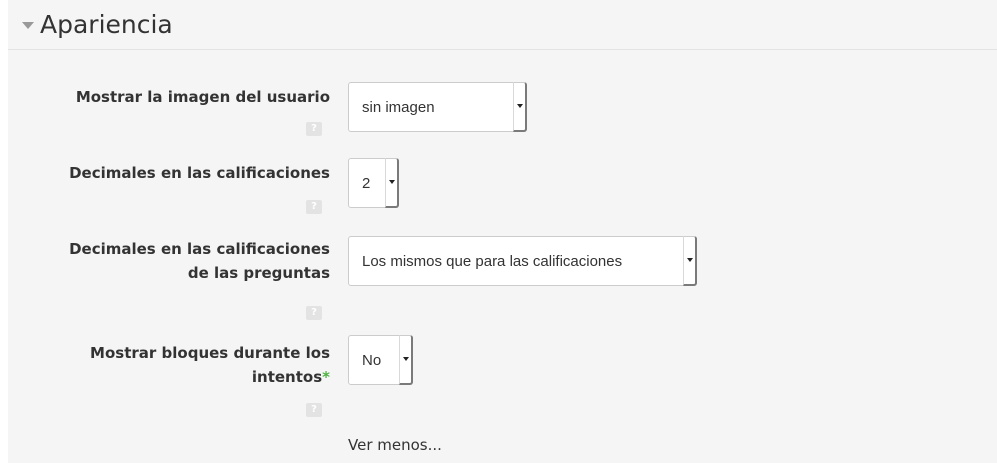  Describe the element at coordinates (287, 377) in the screenshot. I see `field-label-text: intentos` at that location.